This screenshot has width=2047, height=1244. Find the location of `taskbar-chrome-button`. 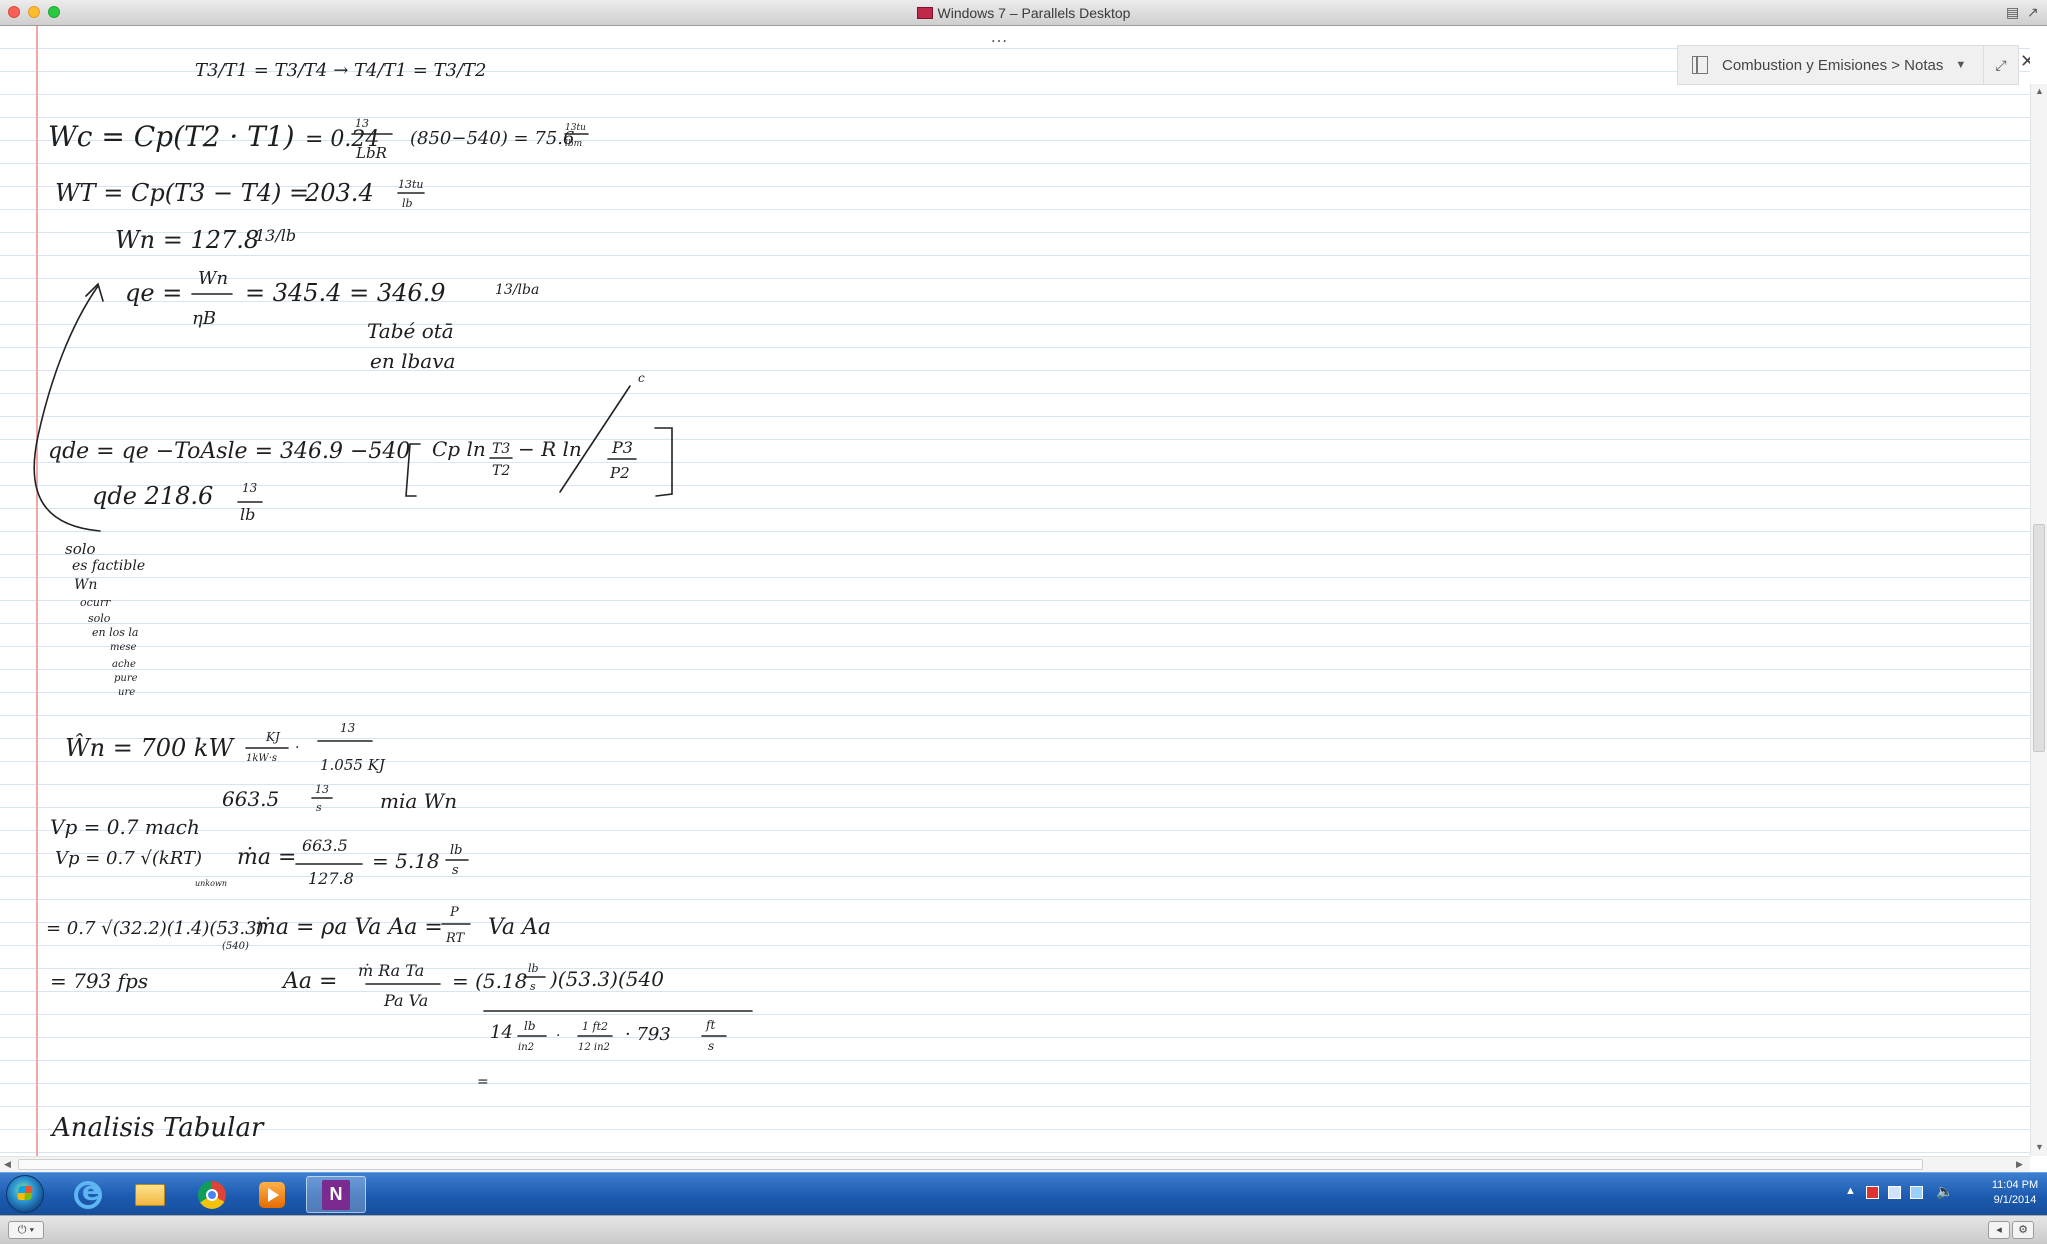

taskbar-chrome-button is located at coordinates (212, 1194).